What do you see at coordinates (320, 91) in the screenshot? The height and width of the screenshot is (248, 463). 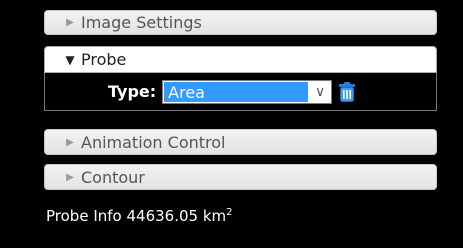 I see `dropdown-arrow-icon: ∨` at bounding box center [320, 91].